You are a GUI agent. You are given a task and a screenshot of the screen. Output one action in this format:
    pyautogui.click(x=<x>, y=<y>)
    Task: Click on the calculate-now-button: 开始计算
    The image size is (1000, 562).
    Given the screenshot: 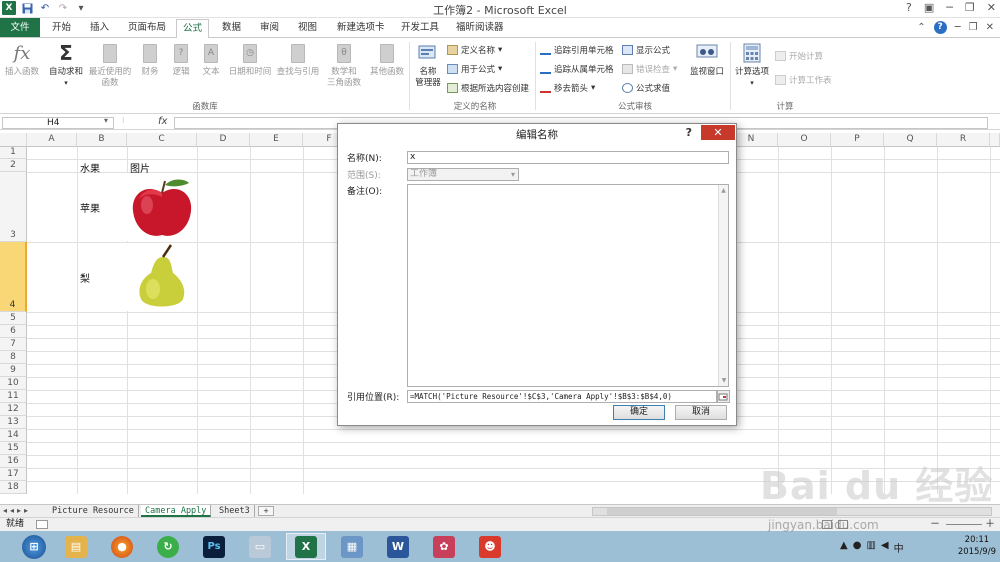 What is the action you would take?
    pyautogui.click(x=799, y=56)
    